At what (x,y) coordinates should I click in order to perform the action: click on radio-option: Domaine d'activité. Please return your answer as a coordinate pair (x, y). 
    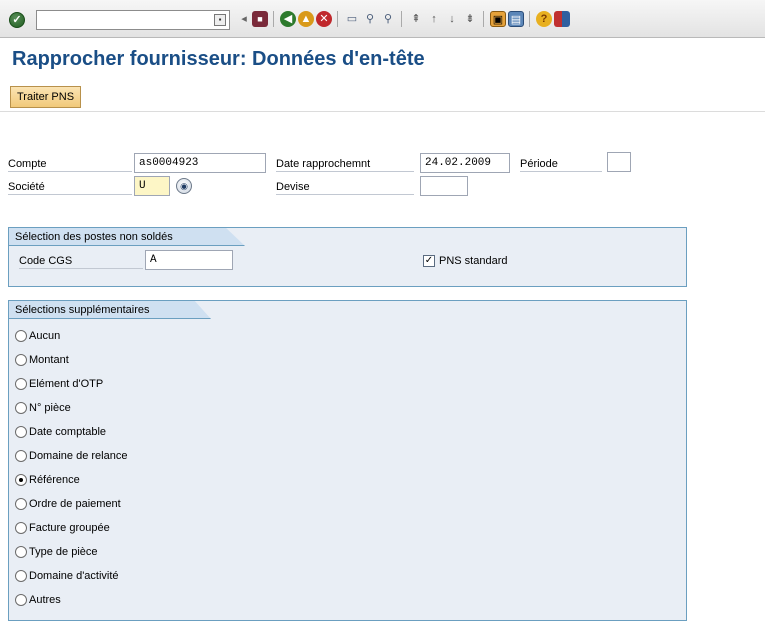
    Looking at the image, I should click on (67, 576).